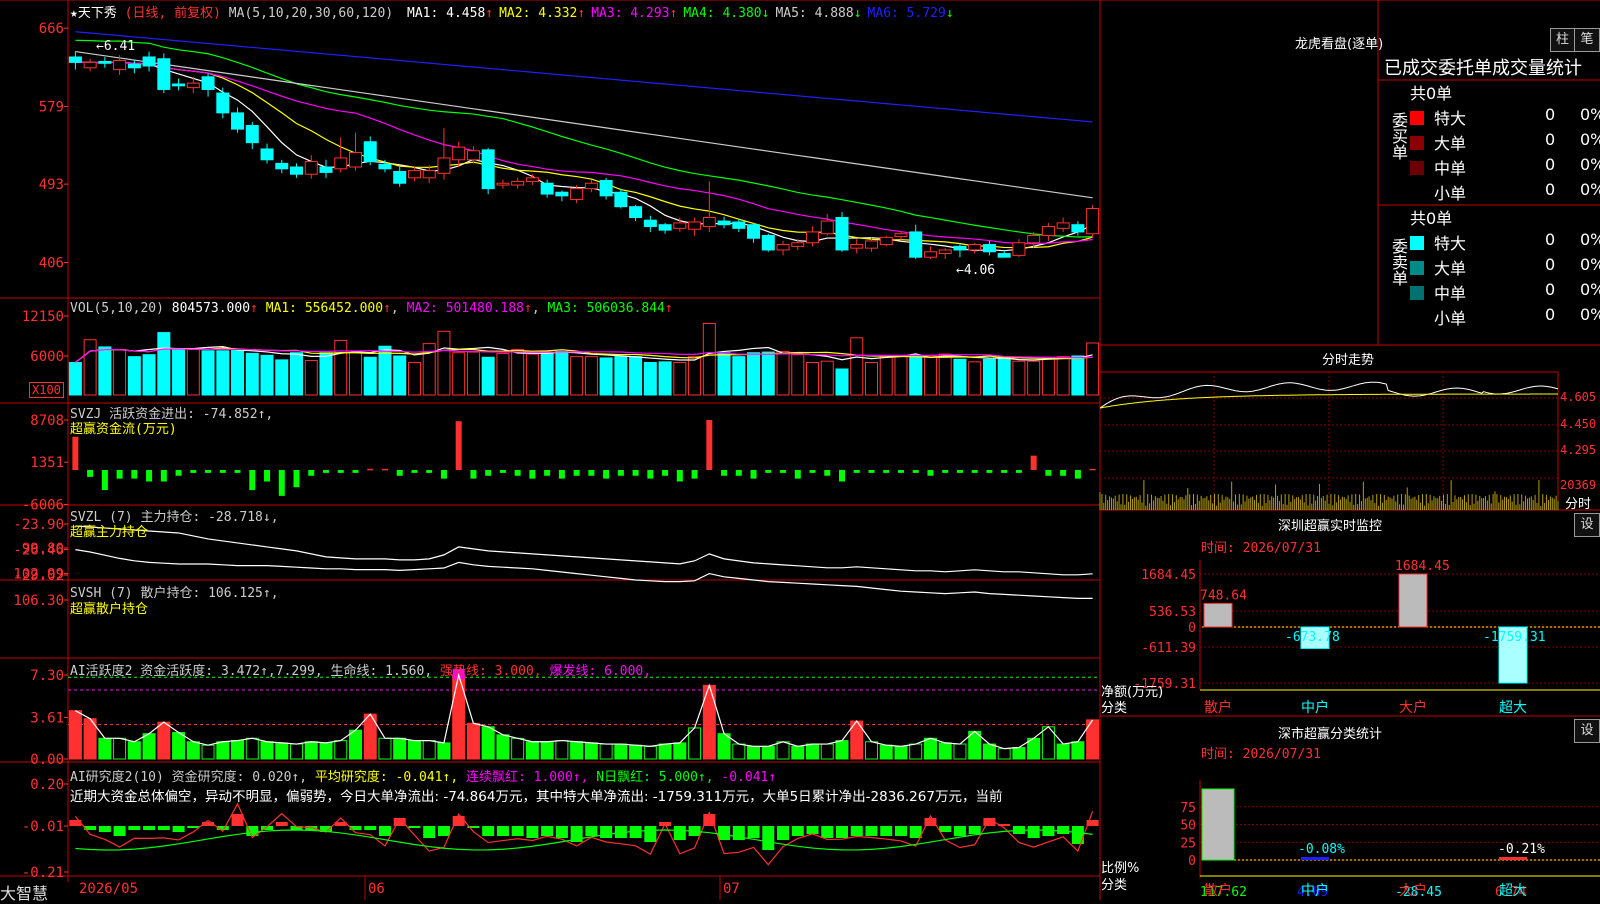 The width and height of the screenshot is (1600, 904). I want to click on monitor-bar-label: -1759.31, so click(1514, 637).